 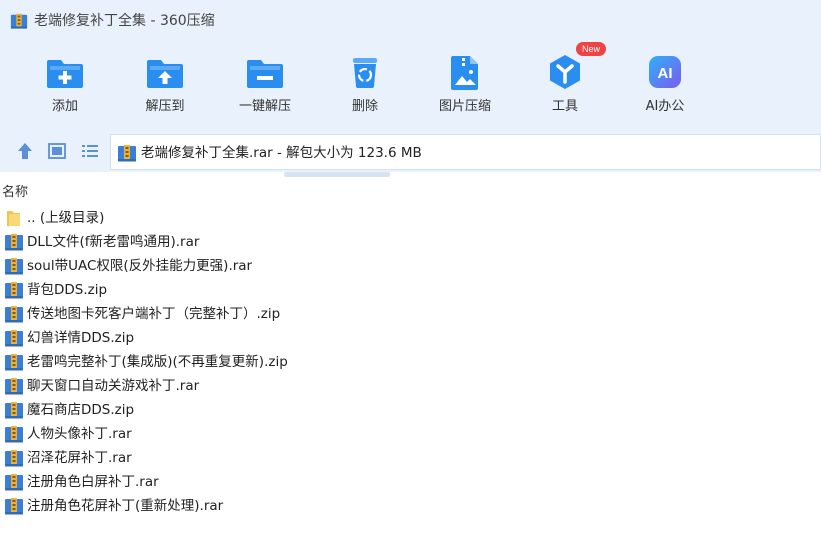 What do you see at coordinates (591, 49) in the screenshot?
I see `new-badge: New` at bounding box center [591, 49].